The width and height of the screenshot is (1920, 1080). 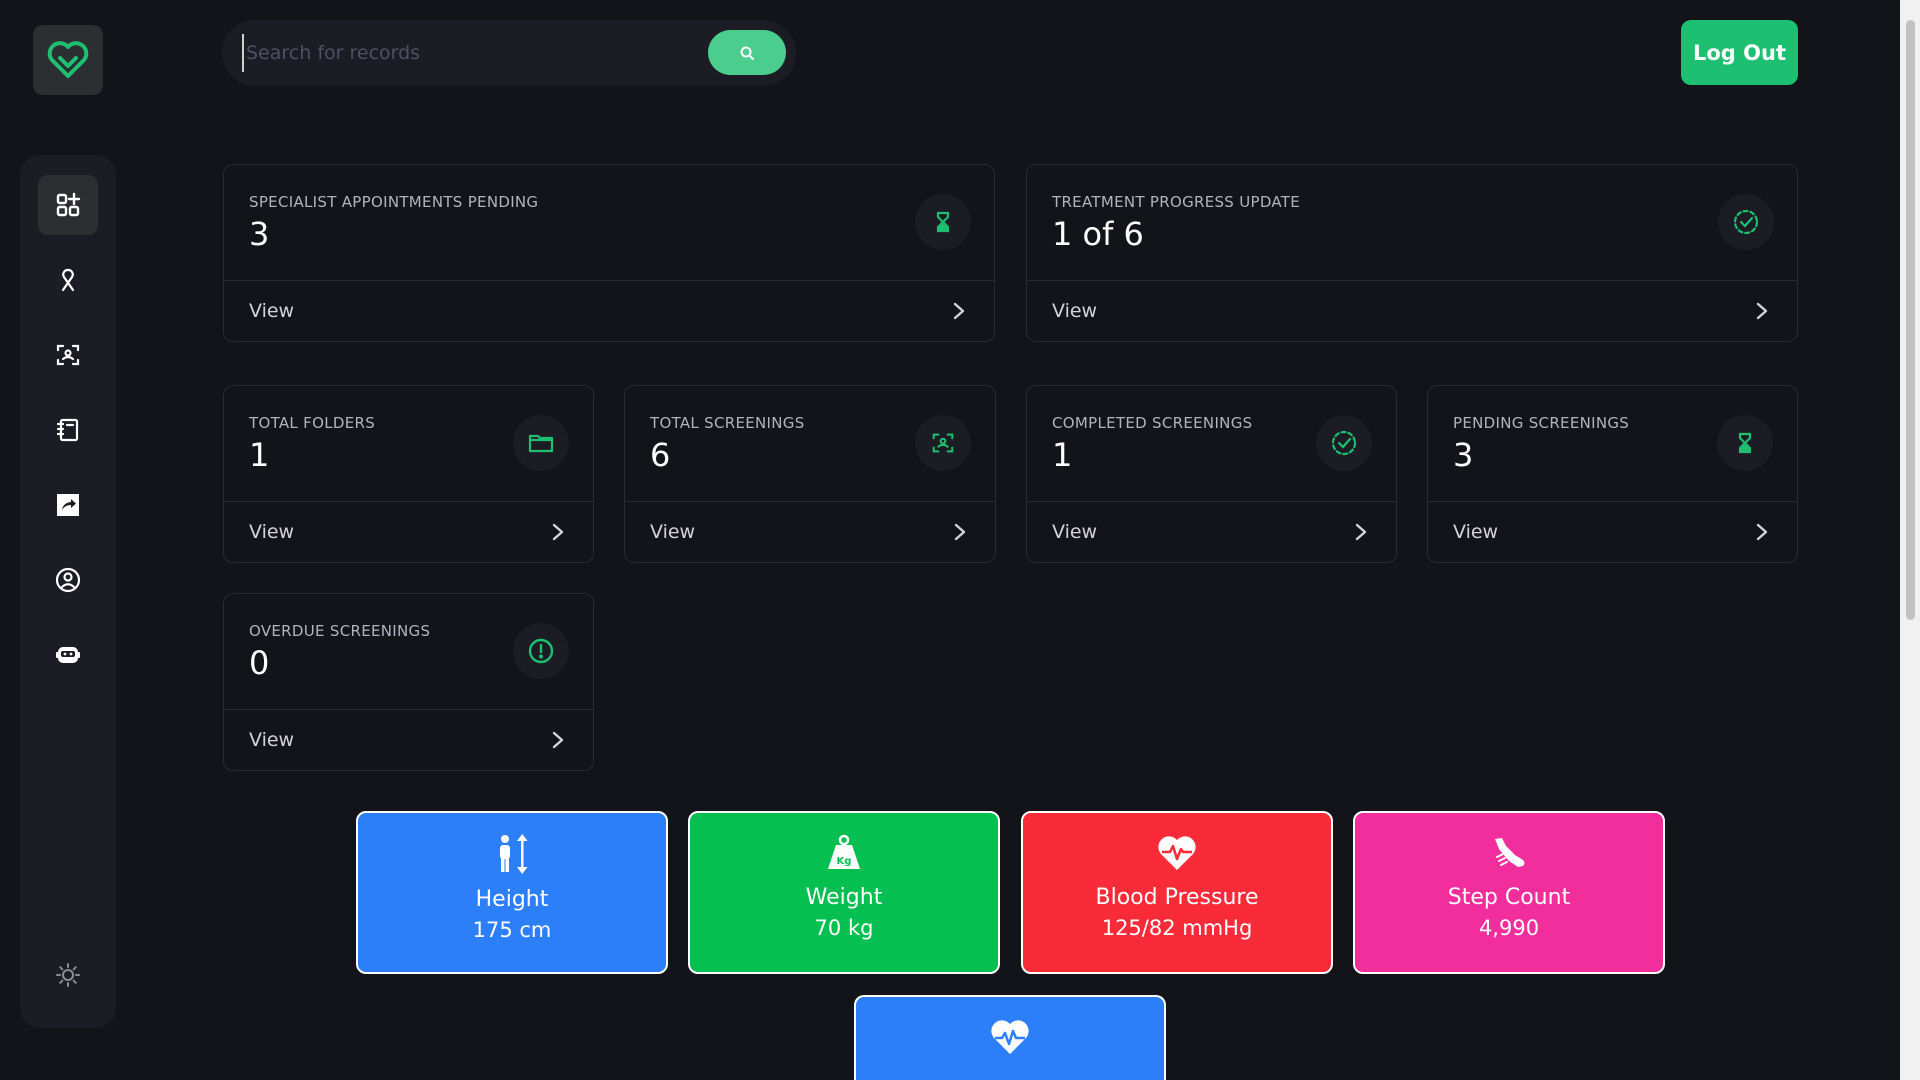 I want to click on sidebar, so click(x=68, y=591).